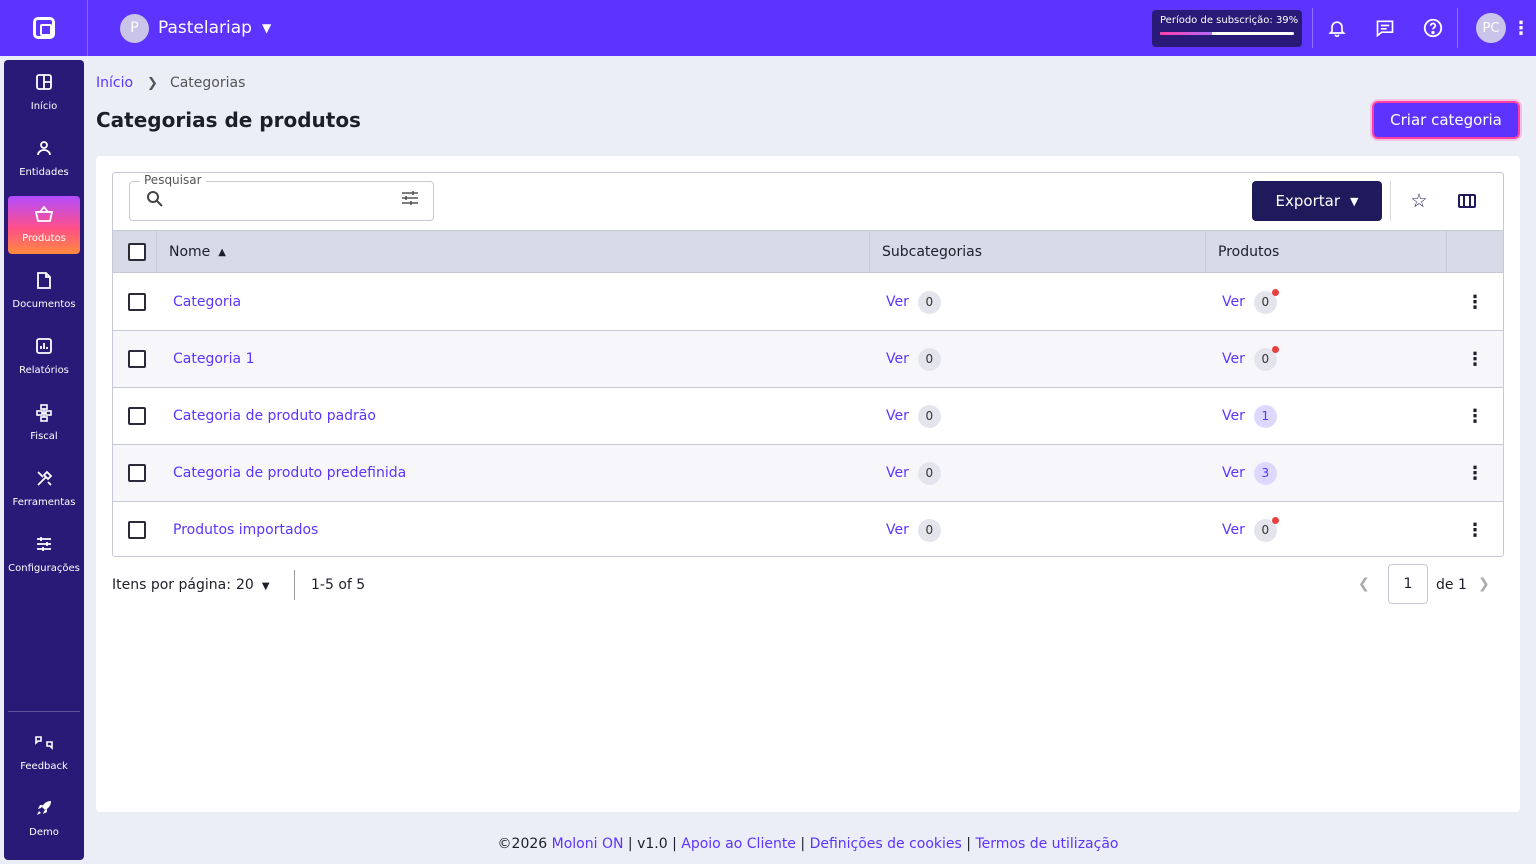  What do you see at coordinates (1484, 584) in the screenshot?
I see `chevron-right-icon: ❯` at bounding box center [1484, 584].